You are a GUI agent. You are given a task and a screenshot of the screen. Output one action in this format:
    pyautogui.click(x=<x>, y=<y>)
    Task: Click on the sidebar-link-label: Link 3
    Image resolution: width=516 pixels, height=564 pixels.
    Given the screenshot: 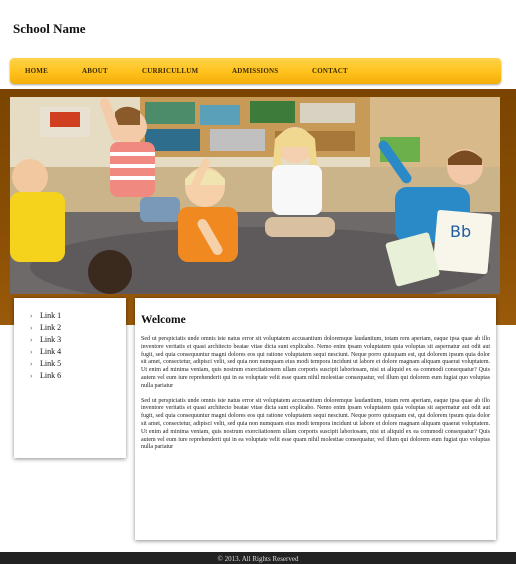 What is the action you would take?
    pyautogui.click(x=50, y=339)
    